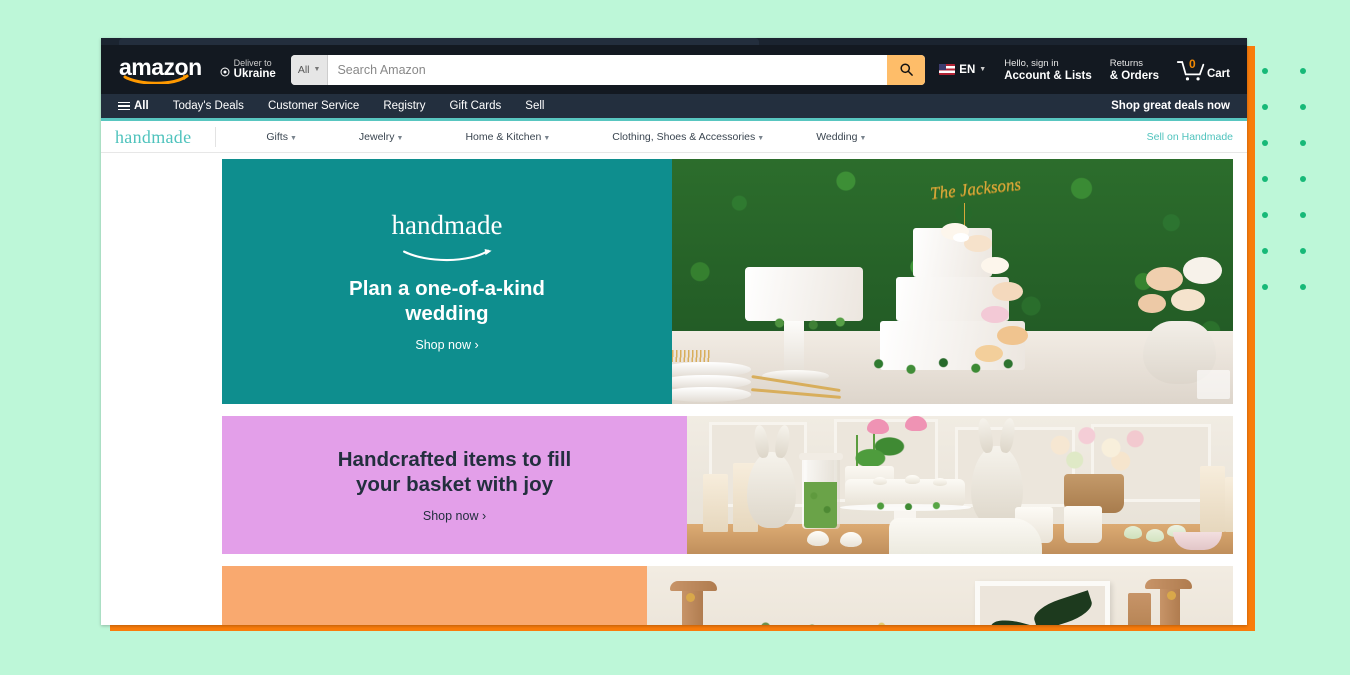 Image resolution: width=1350 pixels, height=675 pixels. I want to click on subnav-item-gift-cards: Gift Cards, so click(476, 106).